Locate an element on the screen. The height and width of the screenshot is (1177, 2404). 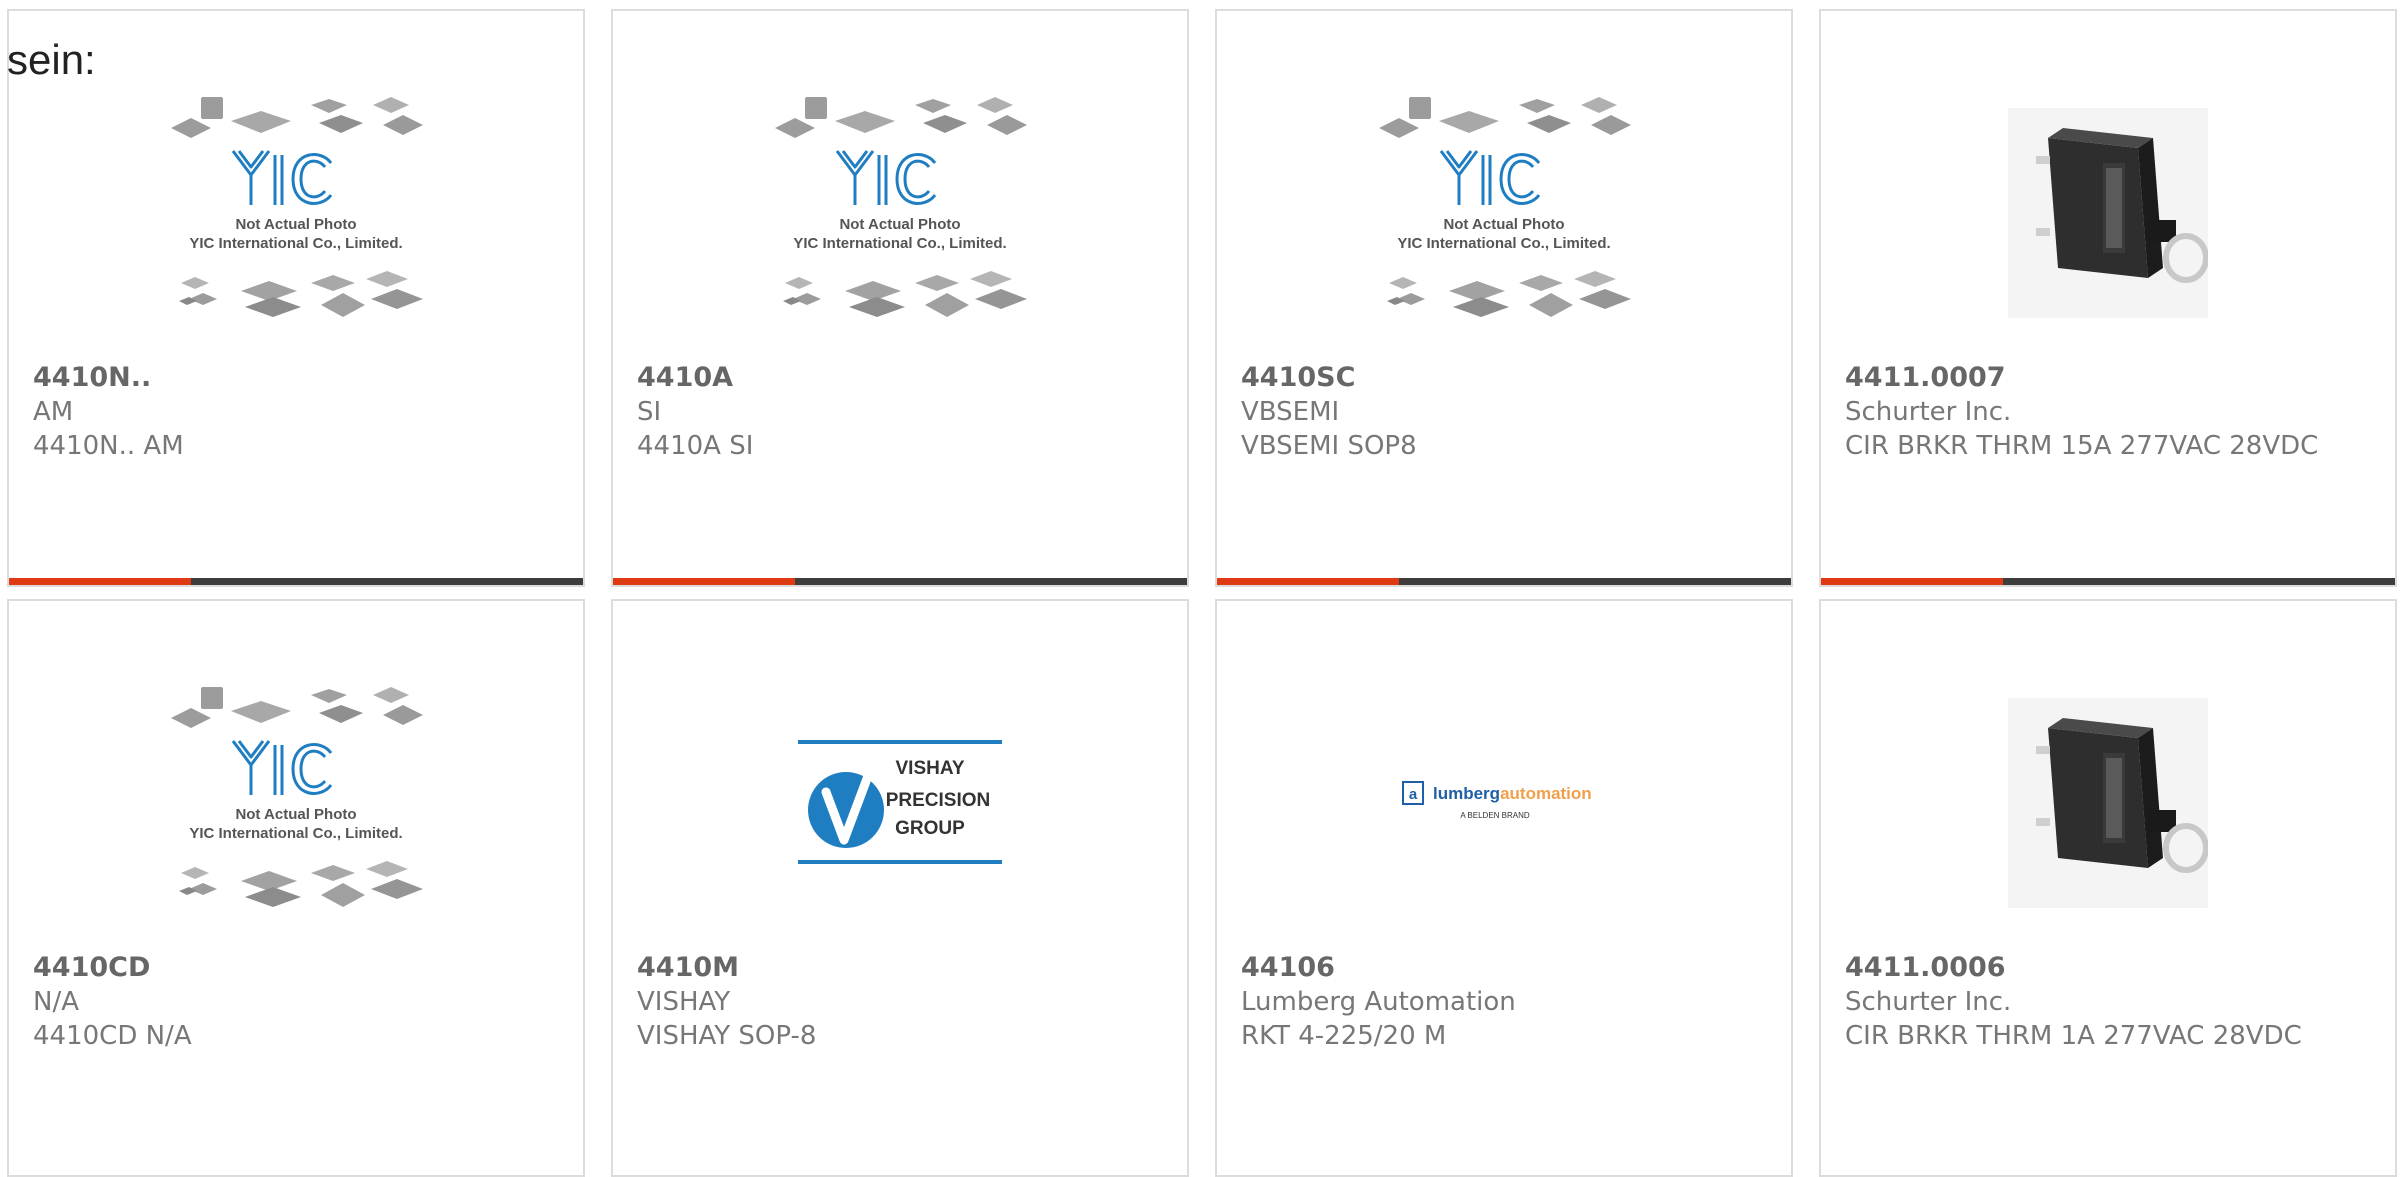
product-card: 4410N.. AM 4410N.. AM is located at coordinates (296, 298).